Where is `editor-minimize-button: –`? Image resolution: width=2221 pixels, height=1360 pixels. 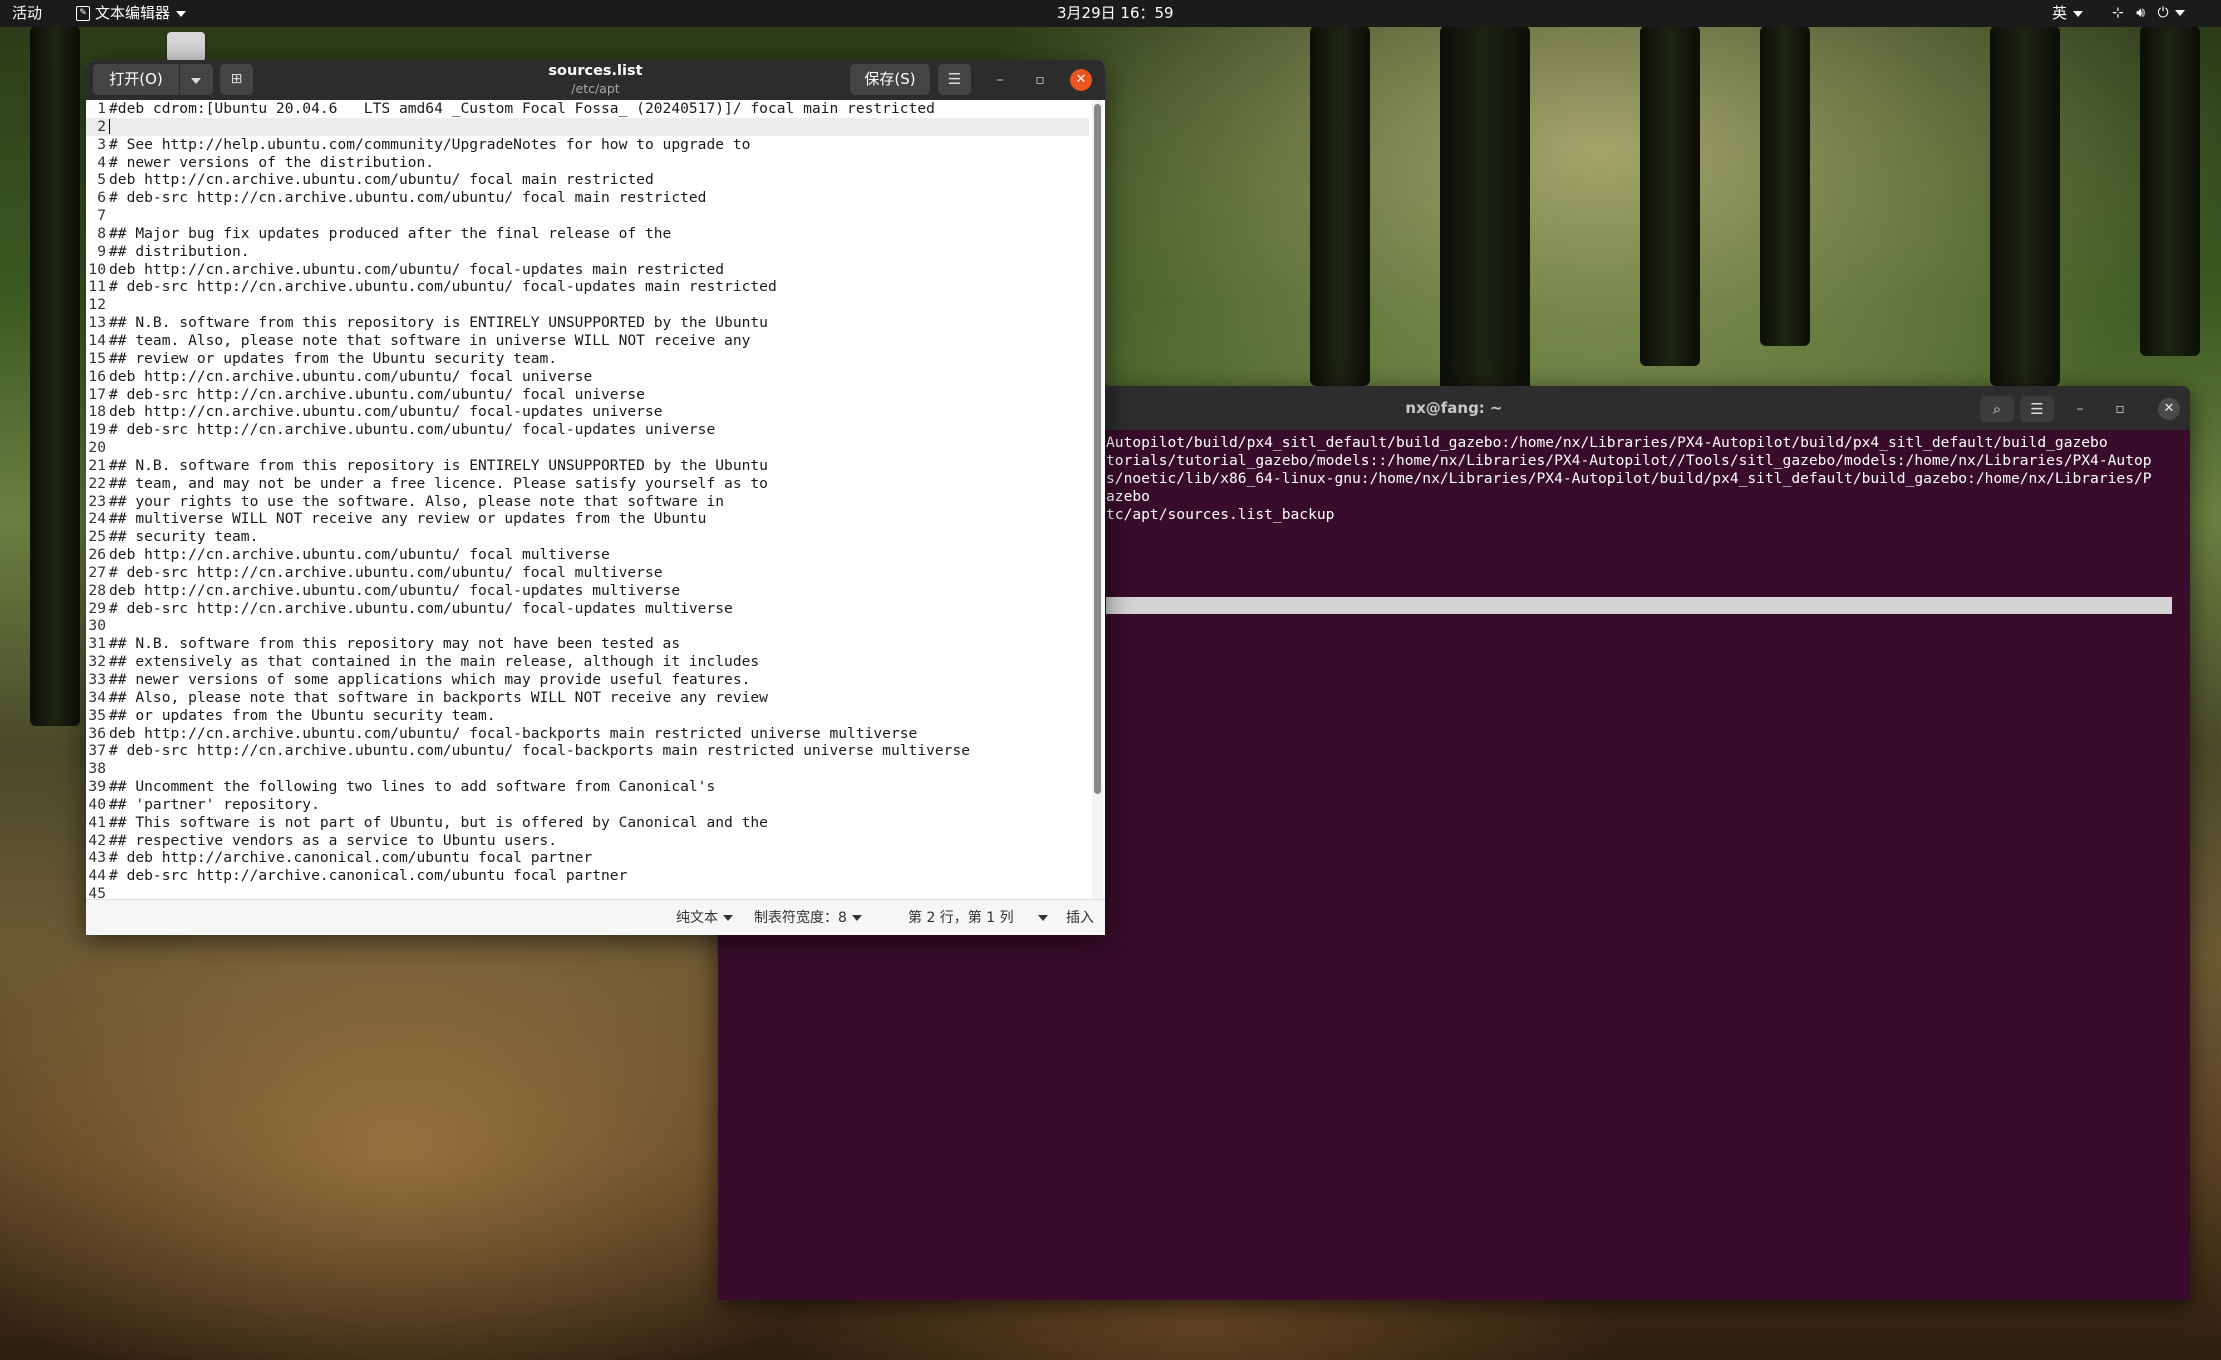
editor-minimize-button: – is located at coordinates (1000, 80).